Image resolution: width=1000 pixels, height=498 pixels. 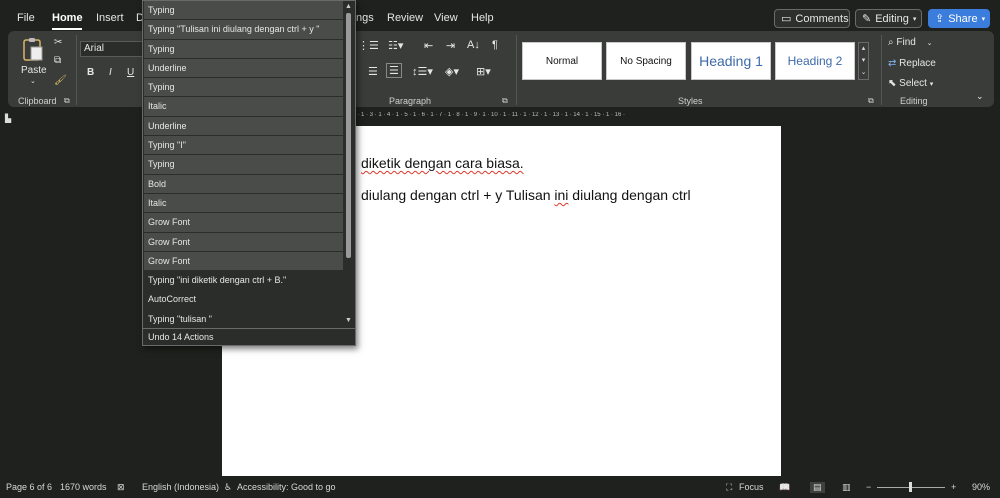 What do you see at coordinates (428, 45) in the screenshot?
I see `decrease-indent-icon: ⇤` at bounding box center [428, 45].